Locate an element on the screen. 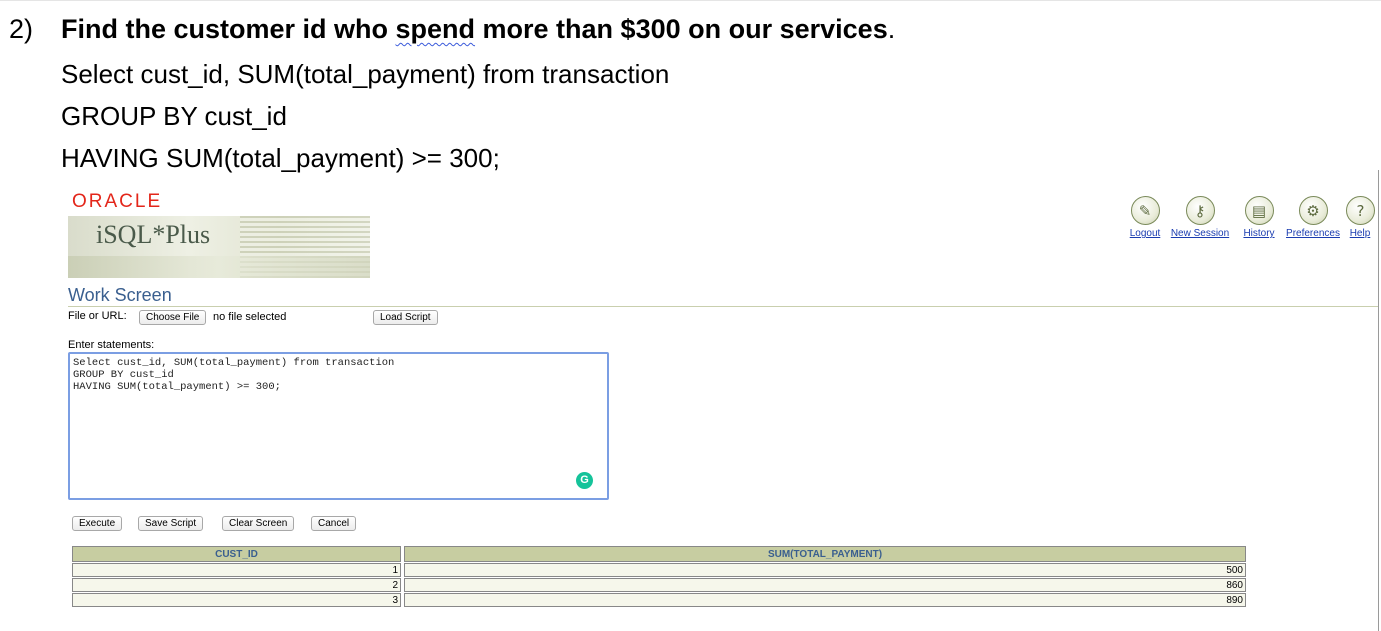  save-script-button: Save Script is located at coordinates (171, 523).